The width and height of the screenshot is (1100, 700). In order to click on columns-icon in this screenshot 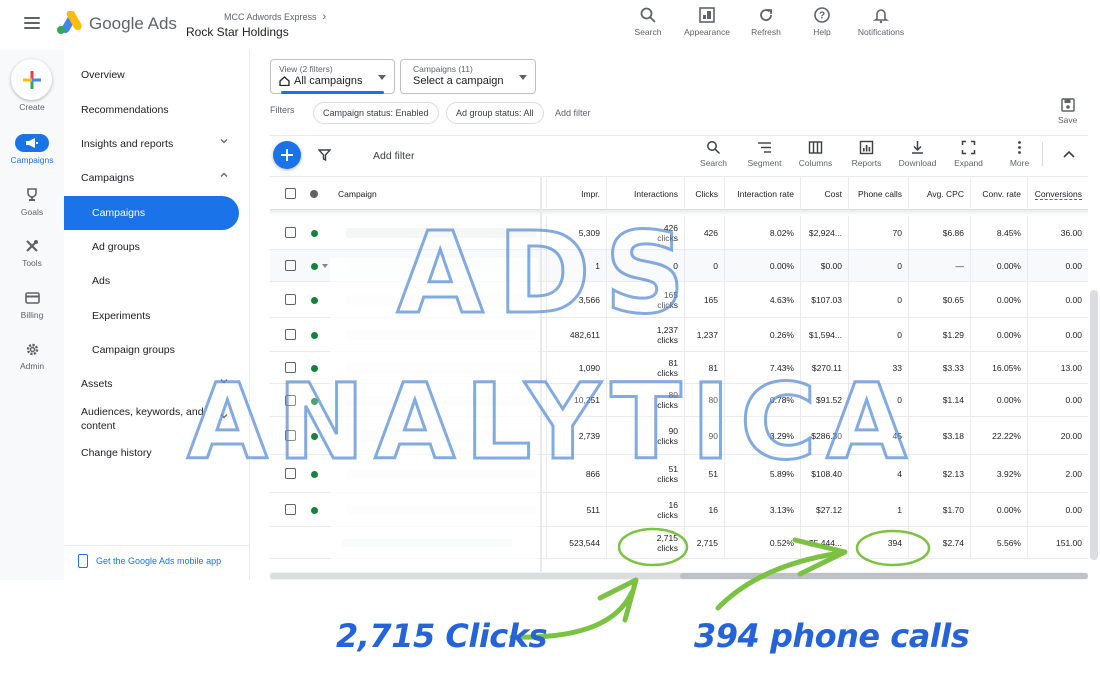, I will do `click(815, 147)`.